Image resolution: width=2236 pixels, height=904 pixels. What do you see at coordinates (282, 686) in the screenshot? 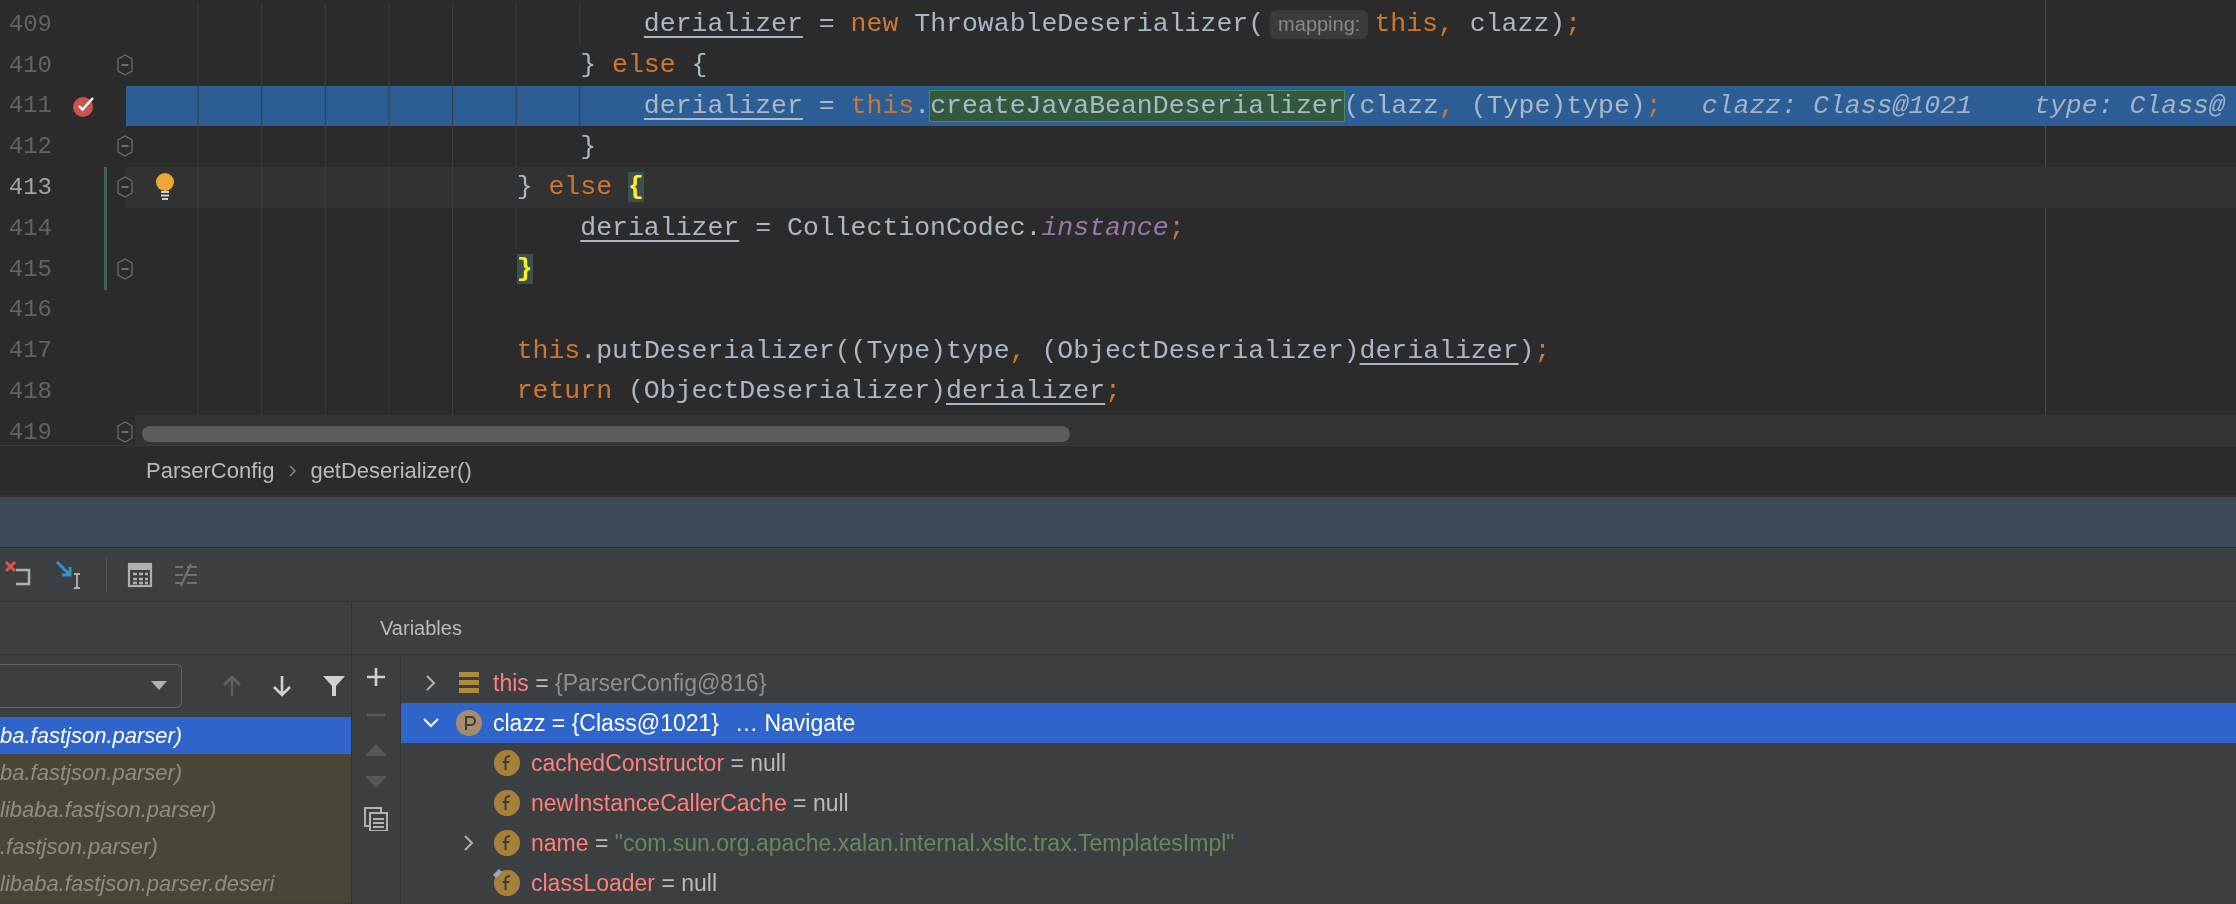
I see `down-arrow-icon` at bounding box center [282, 686].